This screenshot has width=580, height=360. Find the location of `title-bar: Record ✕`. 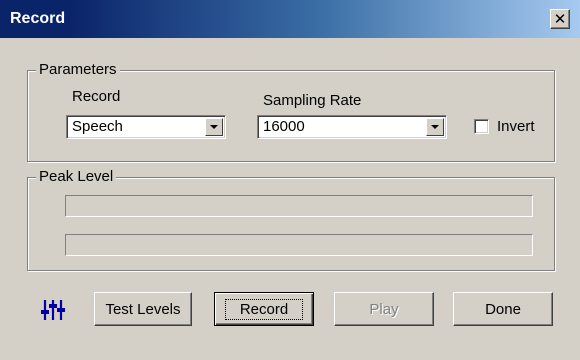

title-bar: Record ✕ is located at coordinates (290, 19).